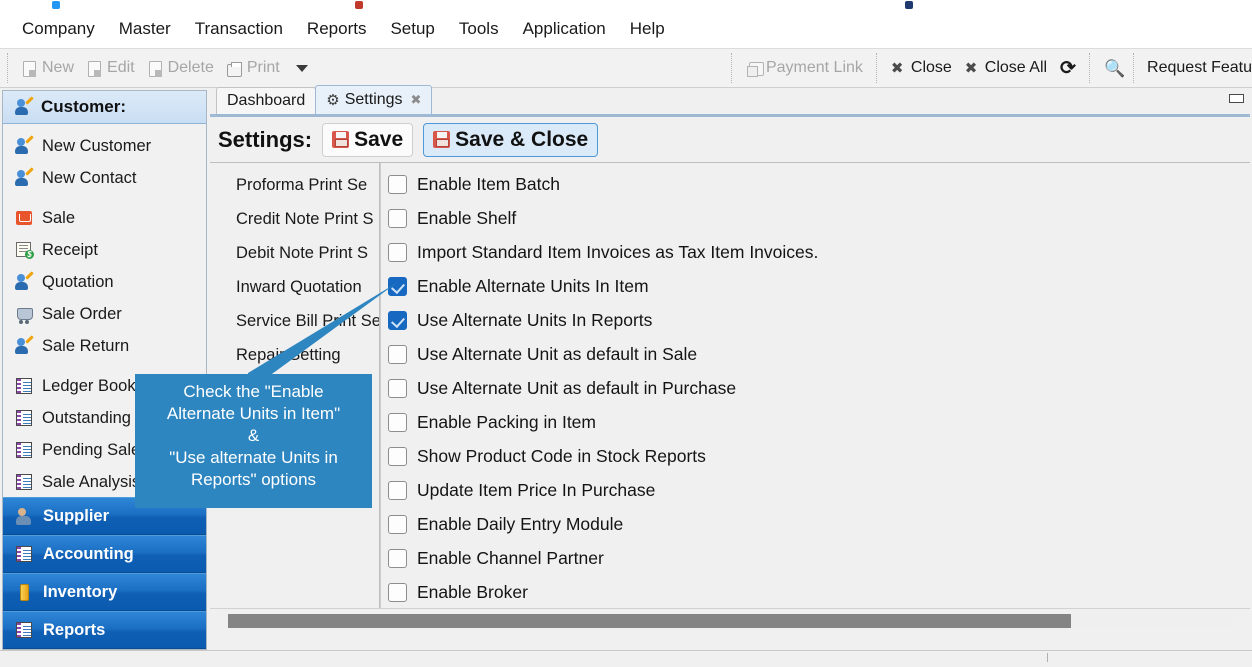 Image resolution: width=1252 pixels, height=667 pixels. What do you see at coordinates (104, 218) in the screenshot?
I see `sidebar-item-sale: Sale` at bounding box center [104, 218].